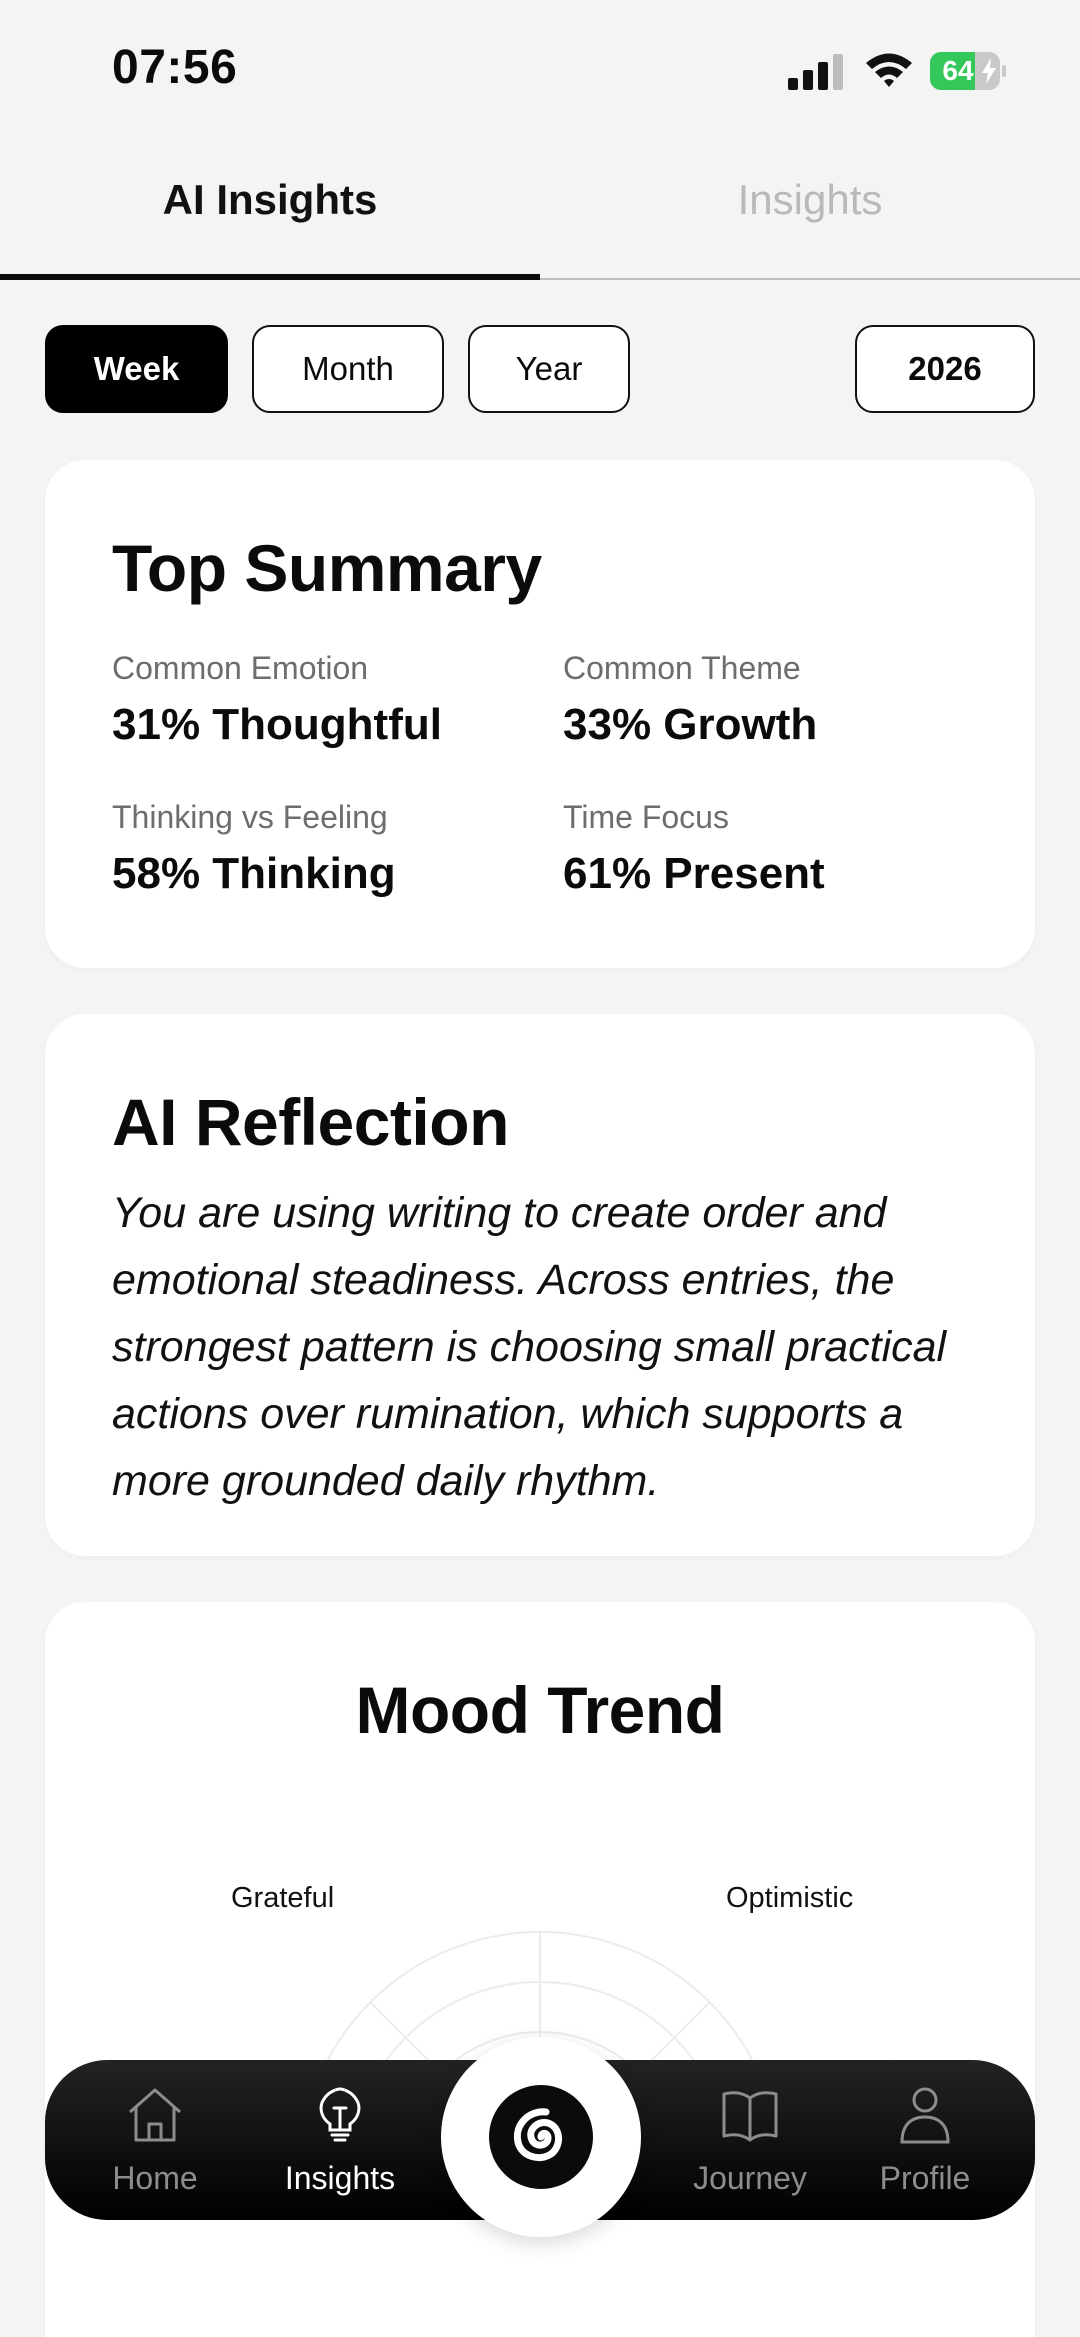 The width and height of the screenshot is (1080, 2337). Describe the element at coordinates (310, 1122) in the screenshot. I see `reflection-title: AI Reflection` at that location.